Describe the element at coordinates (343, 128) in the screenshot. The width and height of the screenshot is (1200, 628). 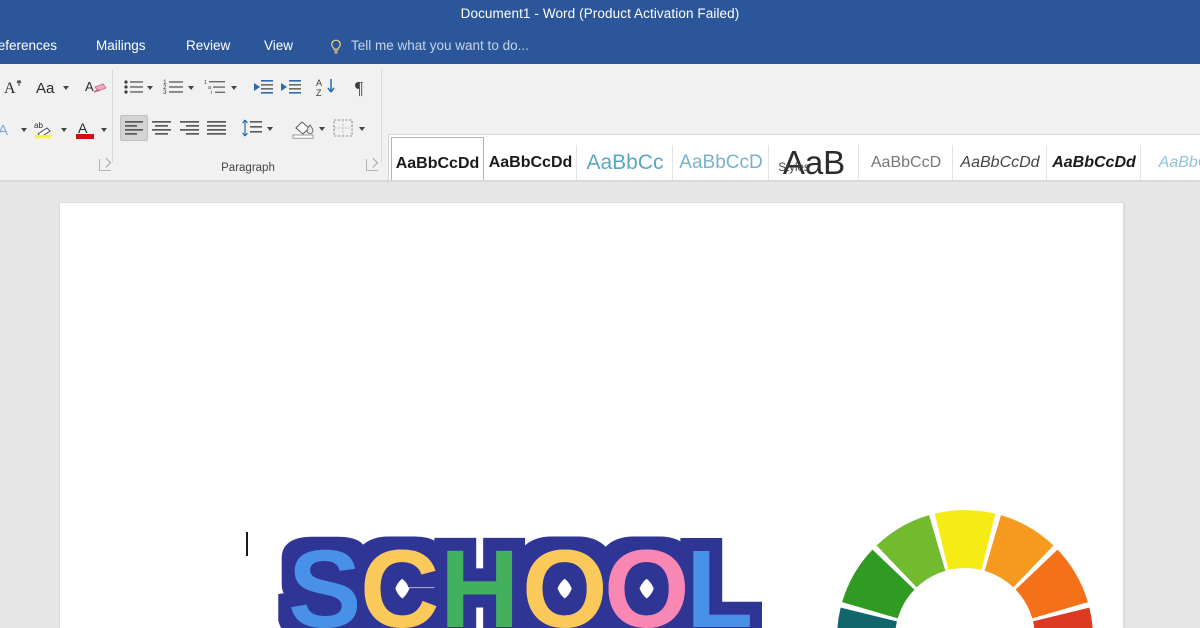
I see `borders-grid-icon` at that location.